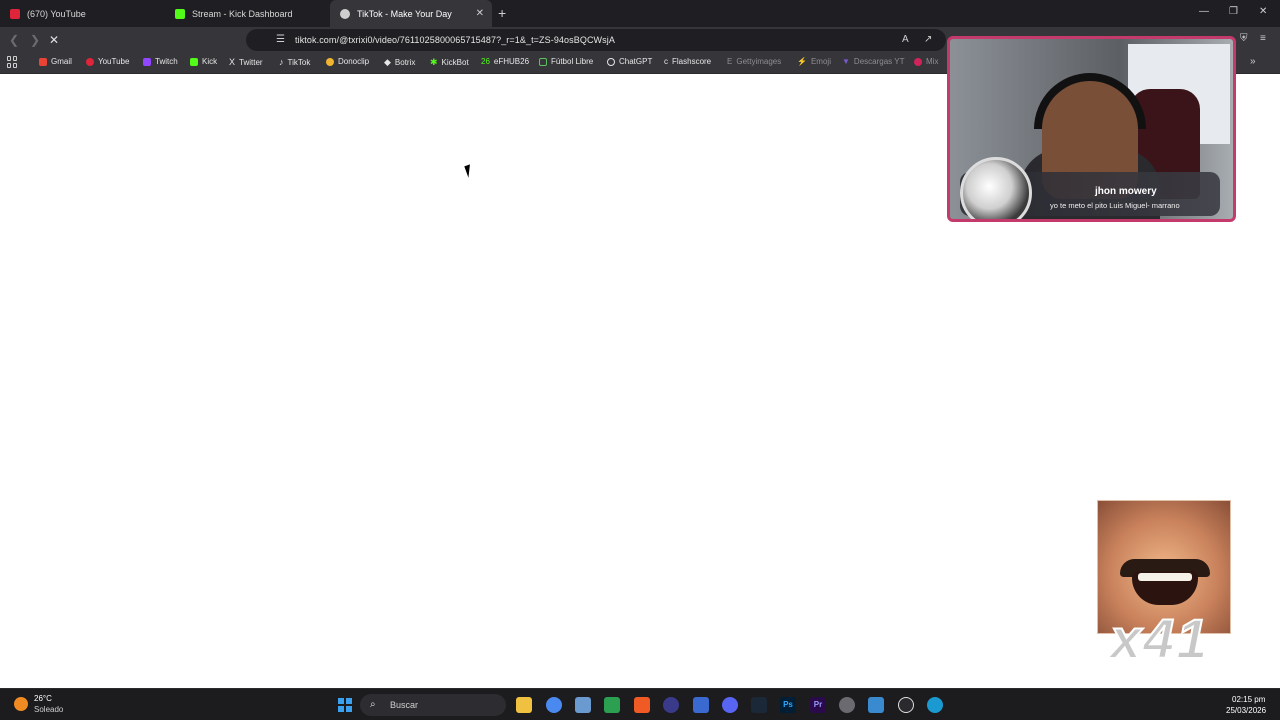  What do you see at coordinates (43, 698) in the screenshot?
I see `weather-temperature: 26°C` at bounding box center [43, 698].